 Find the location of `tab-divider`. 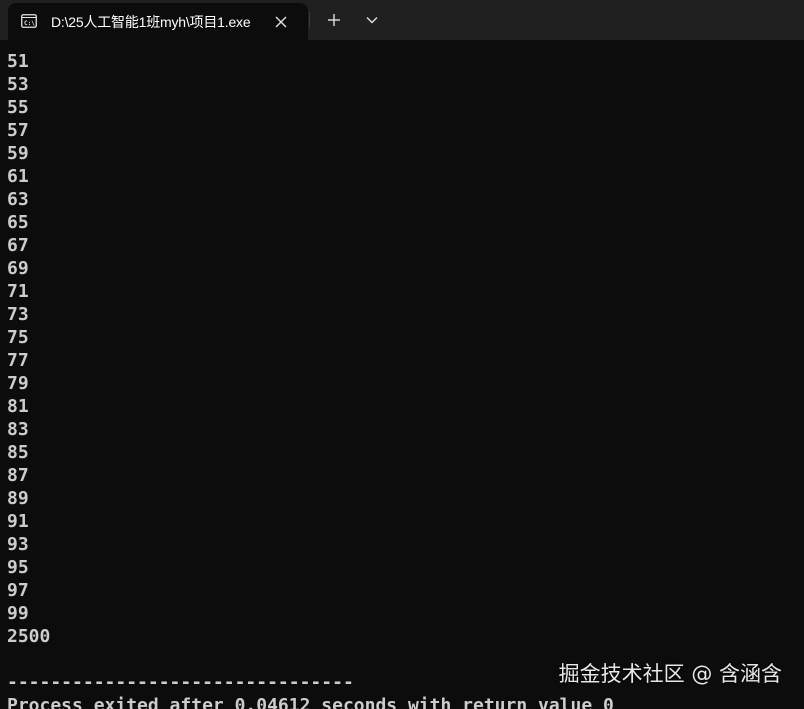

tab-divider is located at coordinates (309, 20).